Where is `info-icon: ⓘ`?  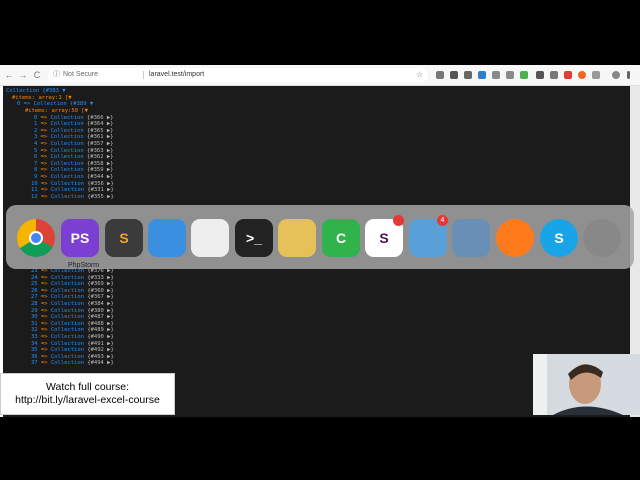 info-icon: ⓘ is located at coordinates (56, 75).